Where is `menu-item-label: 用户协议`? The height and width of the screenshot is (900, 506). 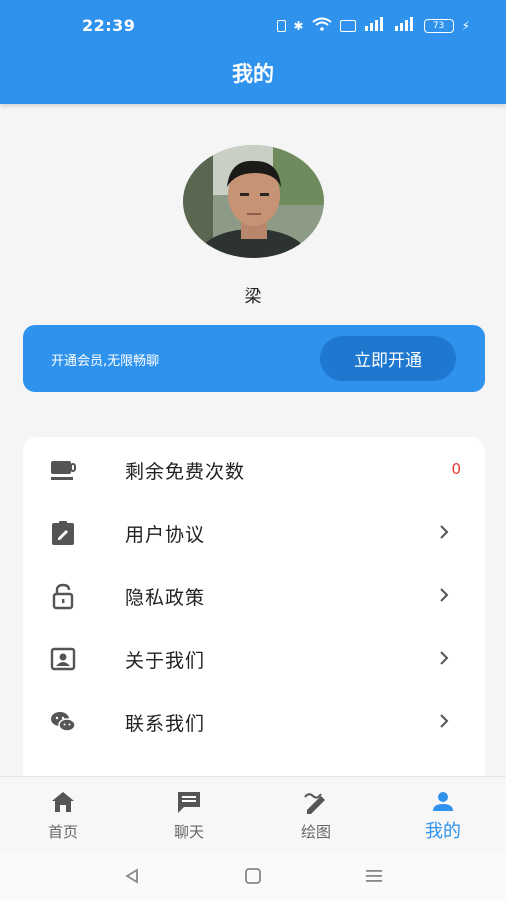 menu-item-label: 用户协议 is located at coordinates (165, 535).